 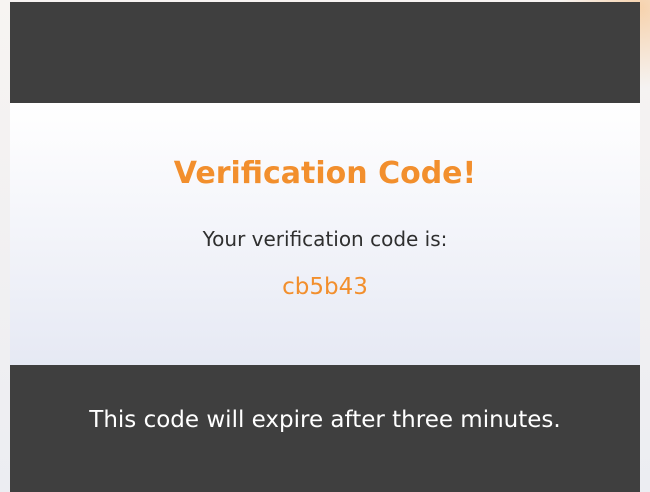 What do you see at coordinates (325, 173) in the screenshot?
I see `verification-title: Verification Code!` at bounding box center [325, 173].